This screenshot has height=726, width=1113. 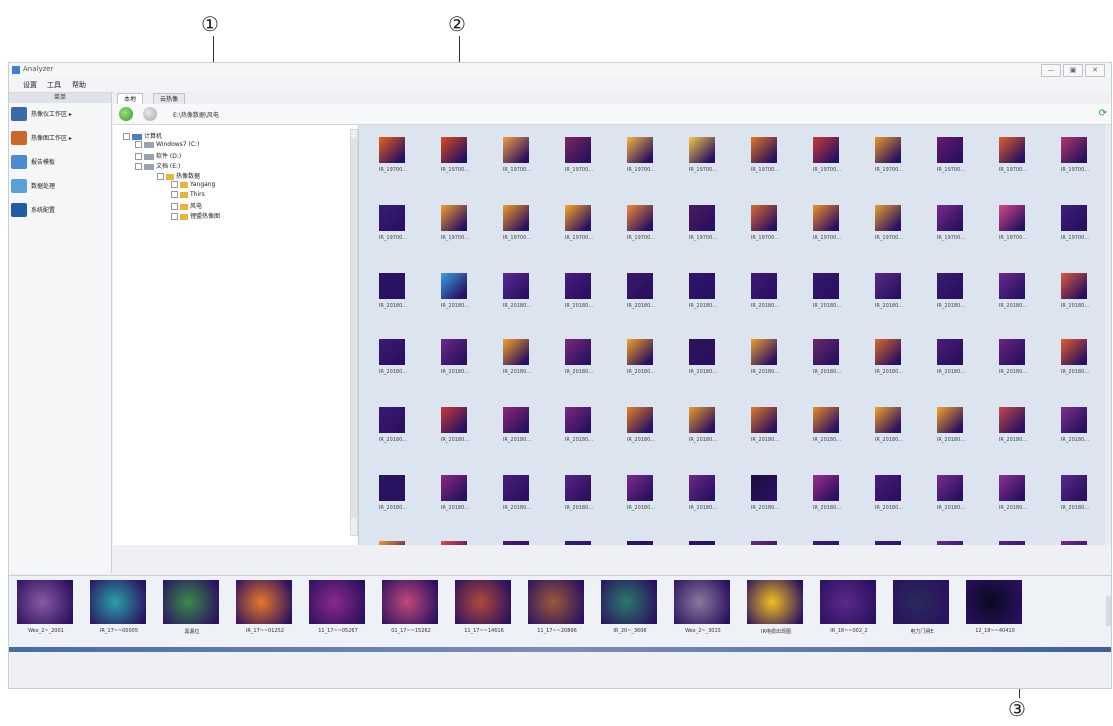 I want to click on close-button: ✕, so click(x=1095, y=70).